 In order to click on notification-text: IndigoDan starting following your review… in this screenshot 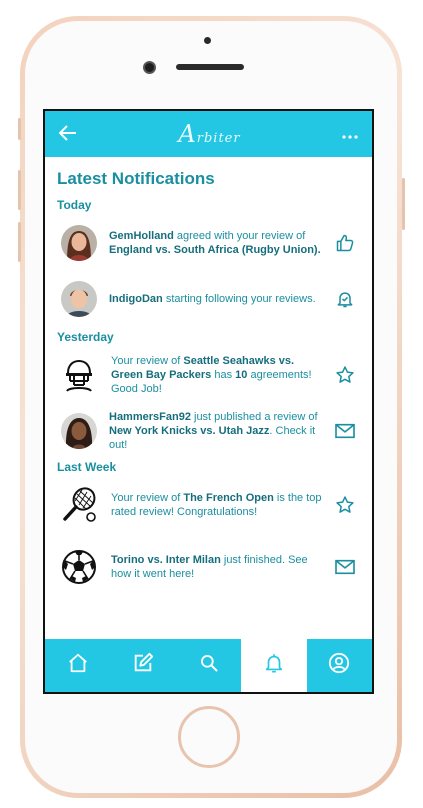, I will do `click(212, 299)`.